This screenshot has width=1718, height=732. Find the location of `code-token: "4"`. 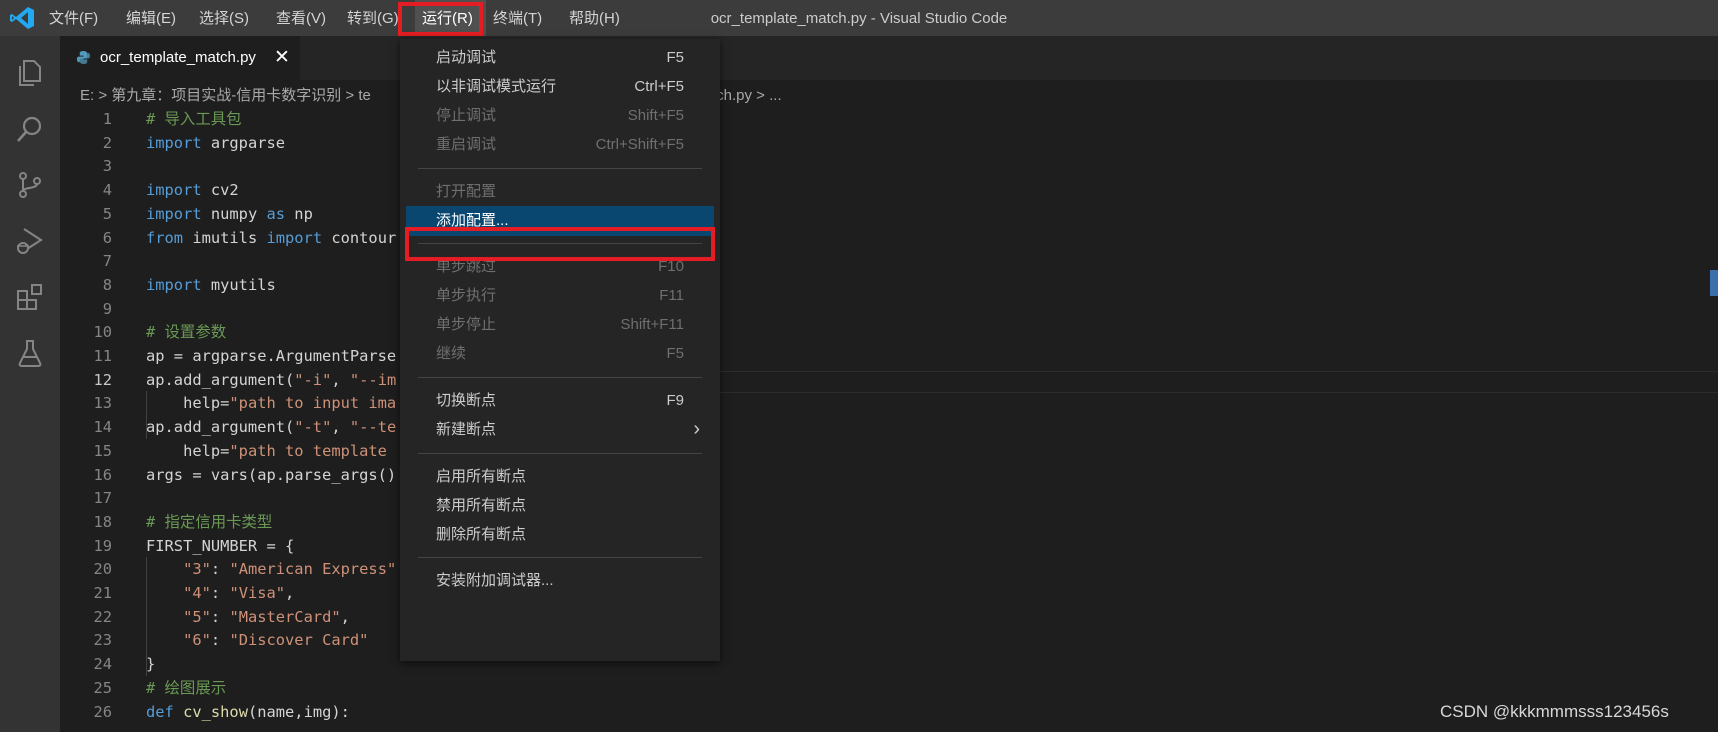

code-token: "4" is located at coordinates (197, 593).